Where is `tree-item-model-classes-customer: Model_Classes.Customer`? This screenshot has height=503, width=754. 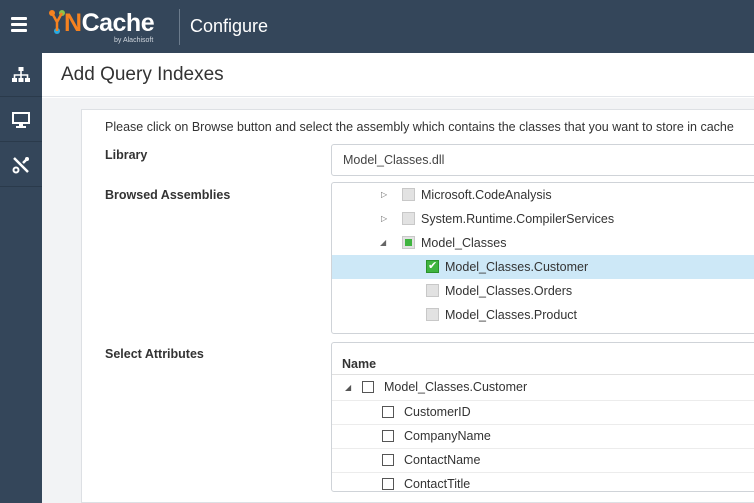 tree-item-model-classes-customer: Model_Classes.Customer is located at coordinates (543, 267).